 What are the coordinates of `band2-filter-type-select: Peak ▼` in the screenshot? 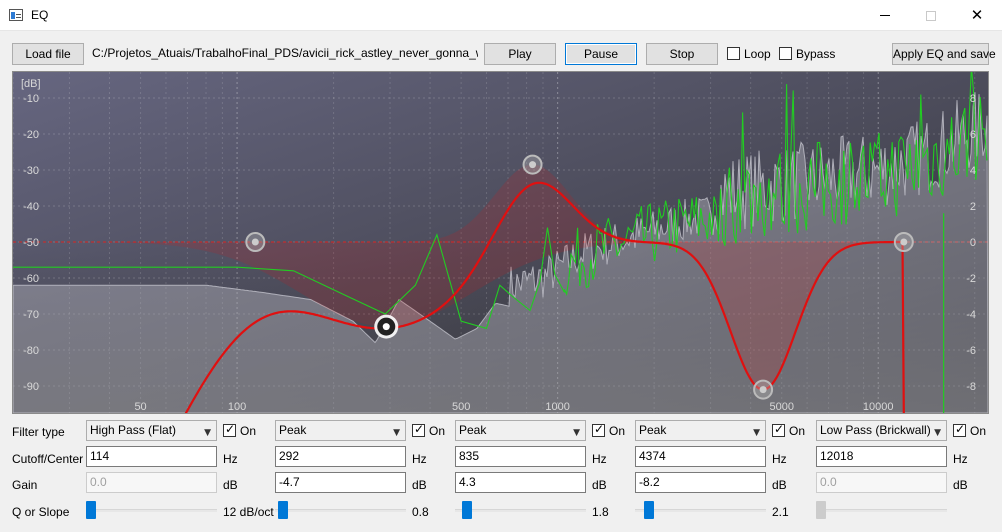 It's located at (340, 430).